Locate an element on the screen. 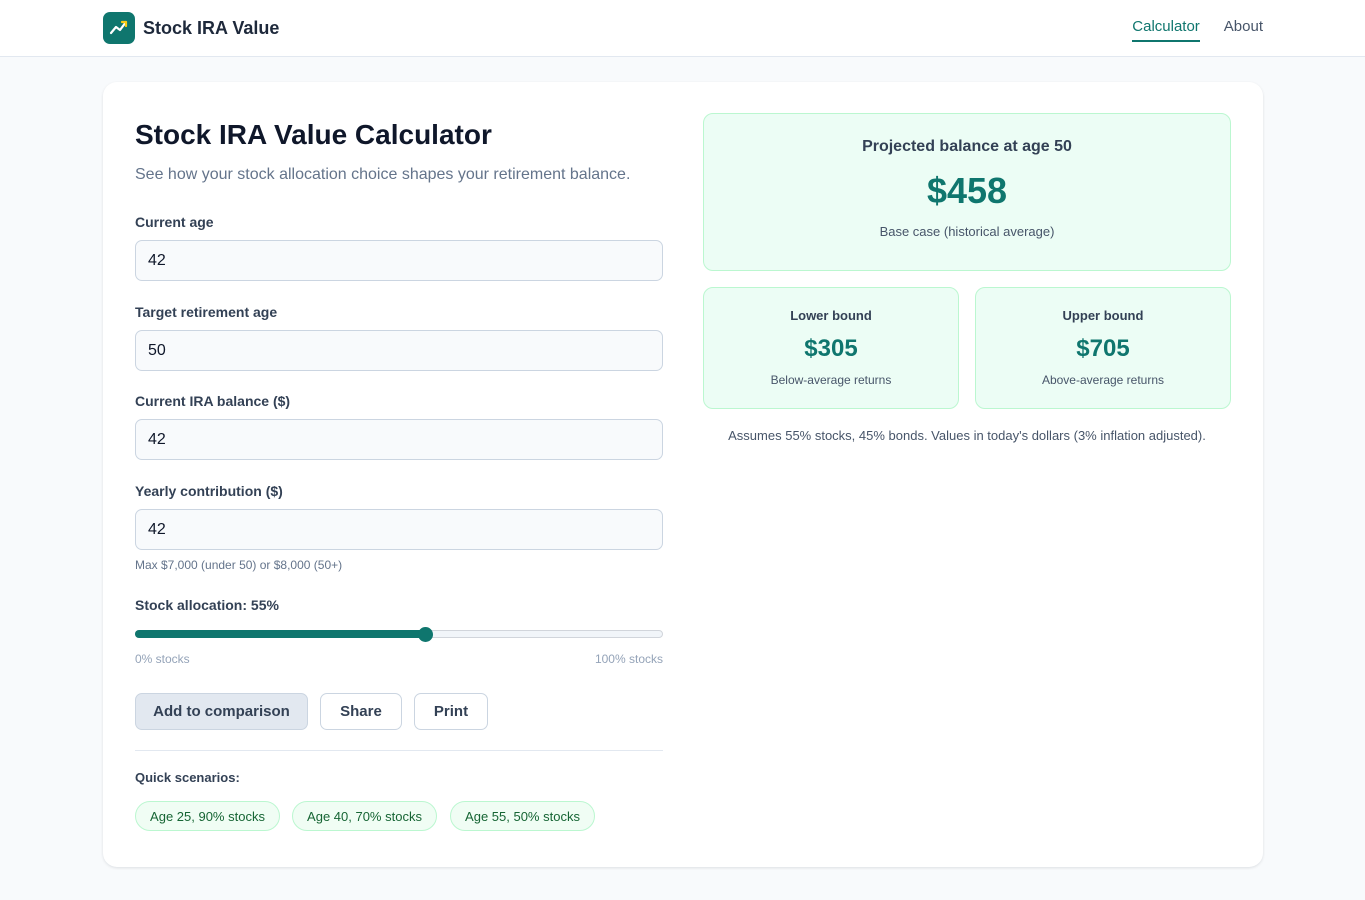 The height and width of the screenshot is (900, 1365). allocation-max-label: 100% stocks is located at coordinates (628, 659).